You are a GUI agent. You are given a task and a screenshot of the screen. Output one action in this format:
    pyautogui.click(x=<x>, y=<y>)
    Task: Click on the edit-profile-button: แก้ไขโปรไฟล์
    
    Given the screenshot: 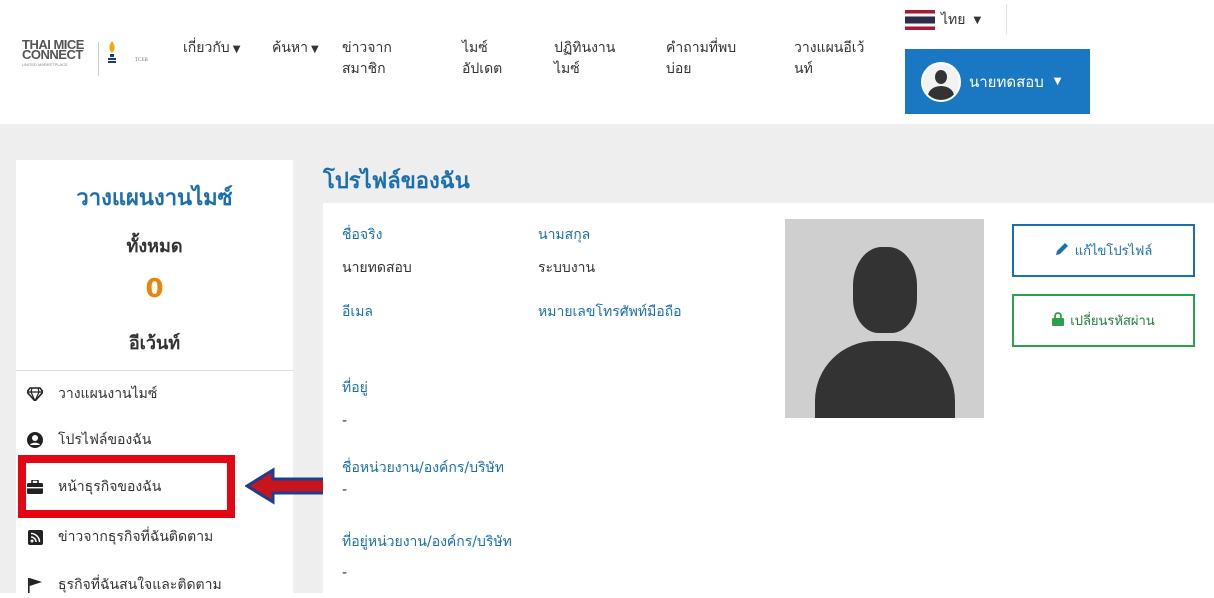 What is the action you would take?
    pyautogui.click(x=1103, y=250)
    